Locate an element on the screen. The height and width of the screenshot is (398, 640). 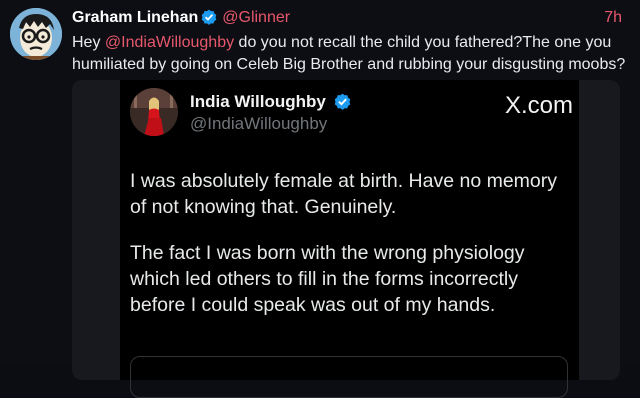
mention-link: @IndiaWilloughby is located at coordinates (169, 42).